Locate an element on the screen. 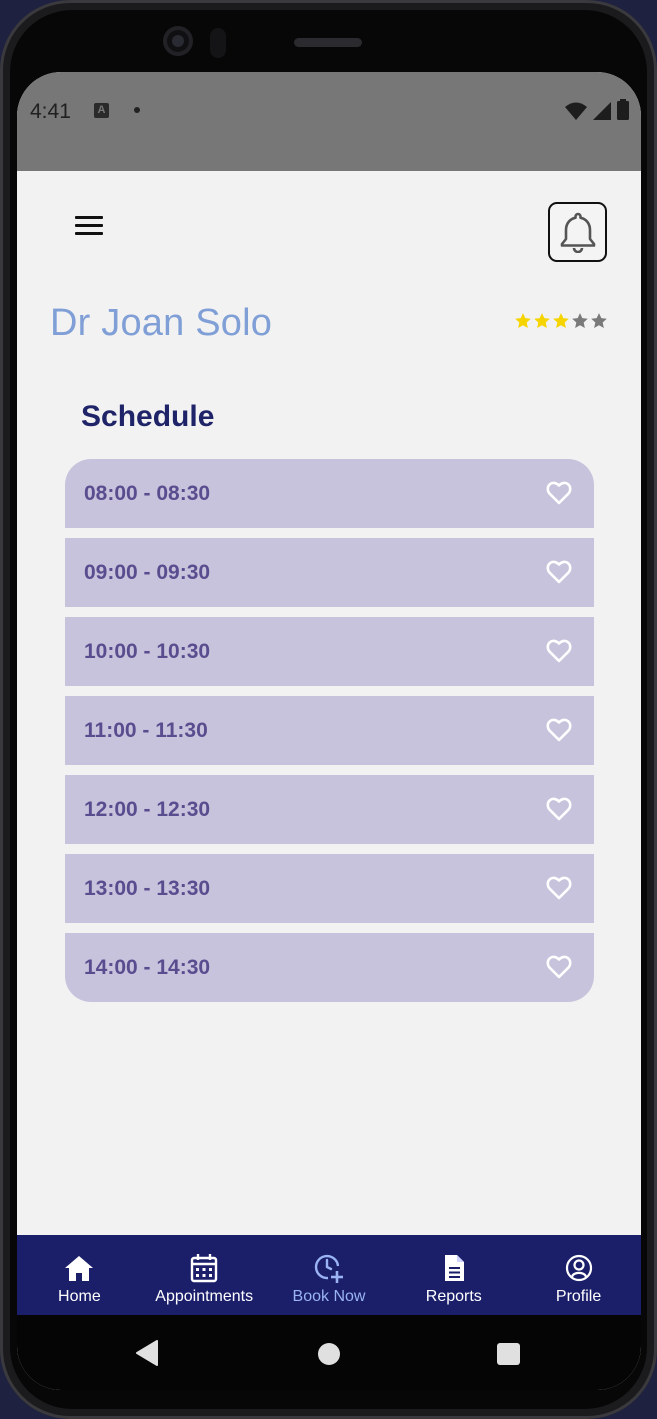 The width and height of the screenshot is (657, 1419). clock-plus-icon is located at coordinates (329, 1268).